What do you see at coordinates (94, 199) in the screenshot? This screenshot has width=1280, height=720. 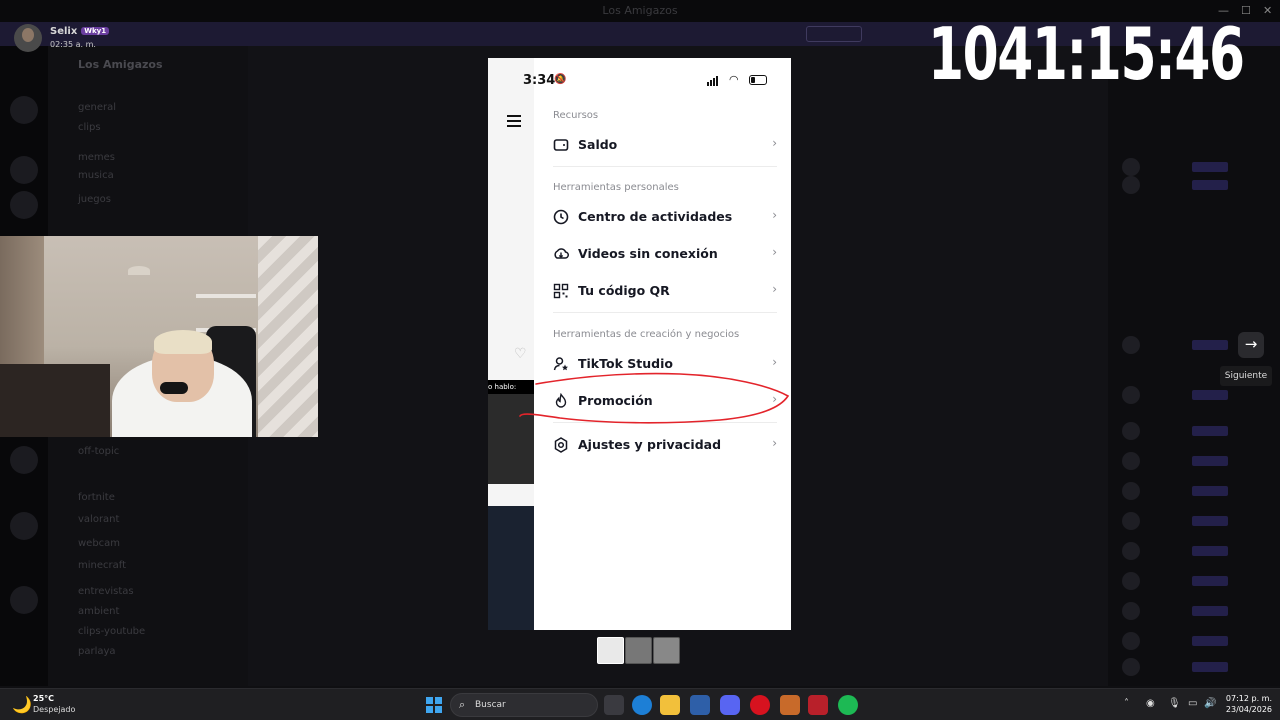 I see `channel-item: juegos` at bounding box center [94, 199].